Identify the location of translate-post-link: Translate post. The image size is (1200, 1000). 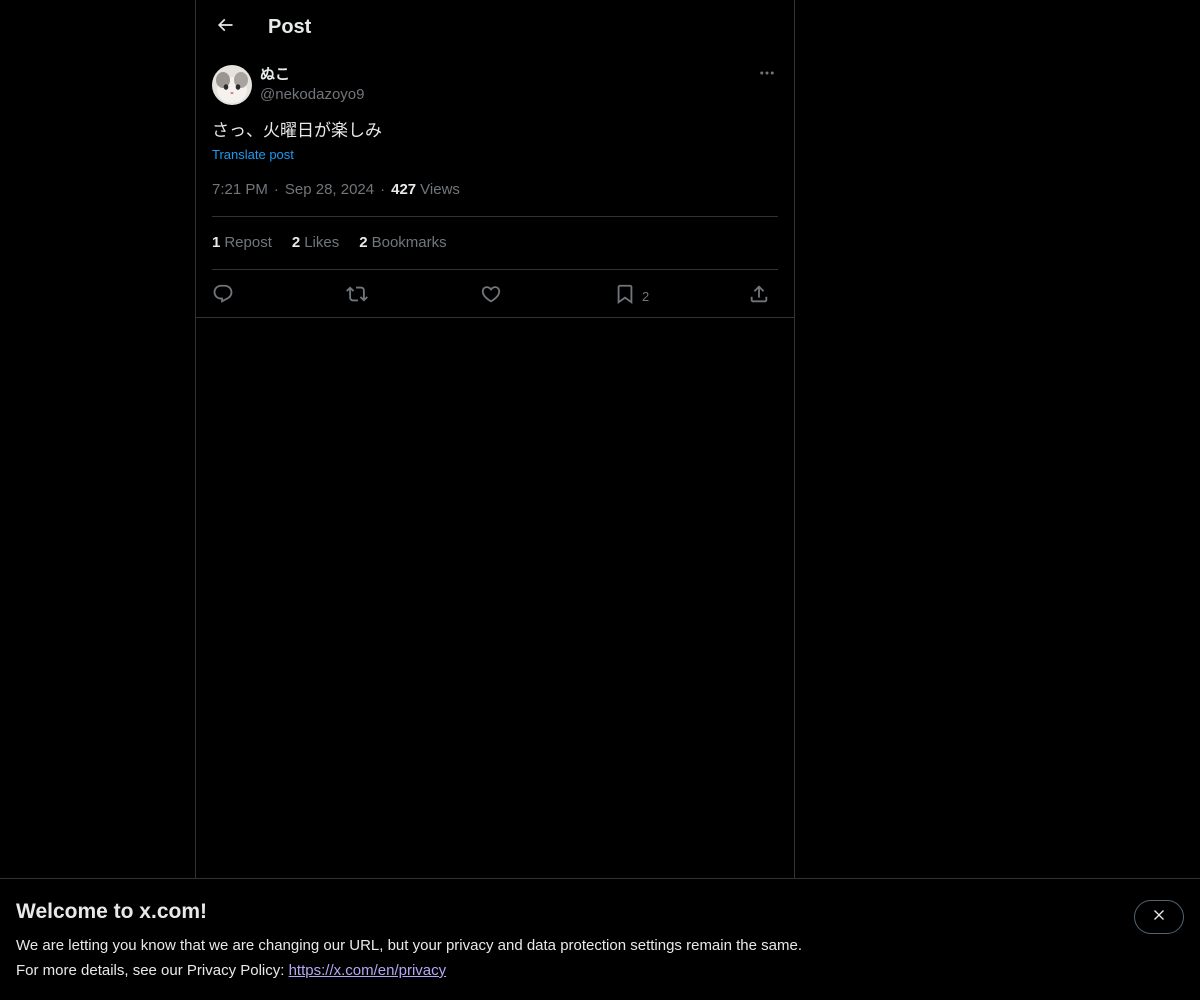
(253, 155).